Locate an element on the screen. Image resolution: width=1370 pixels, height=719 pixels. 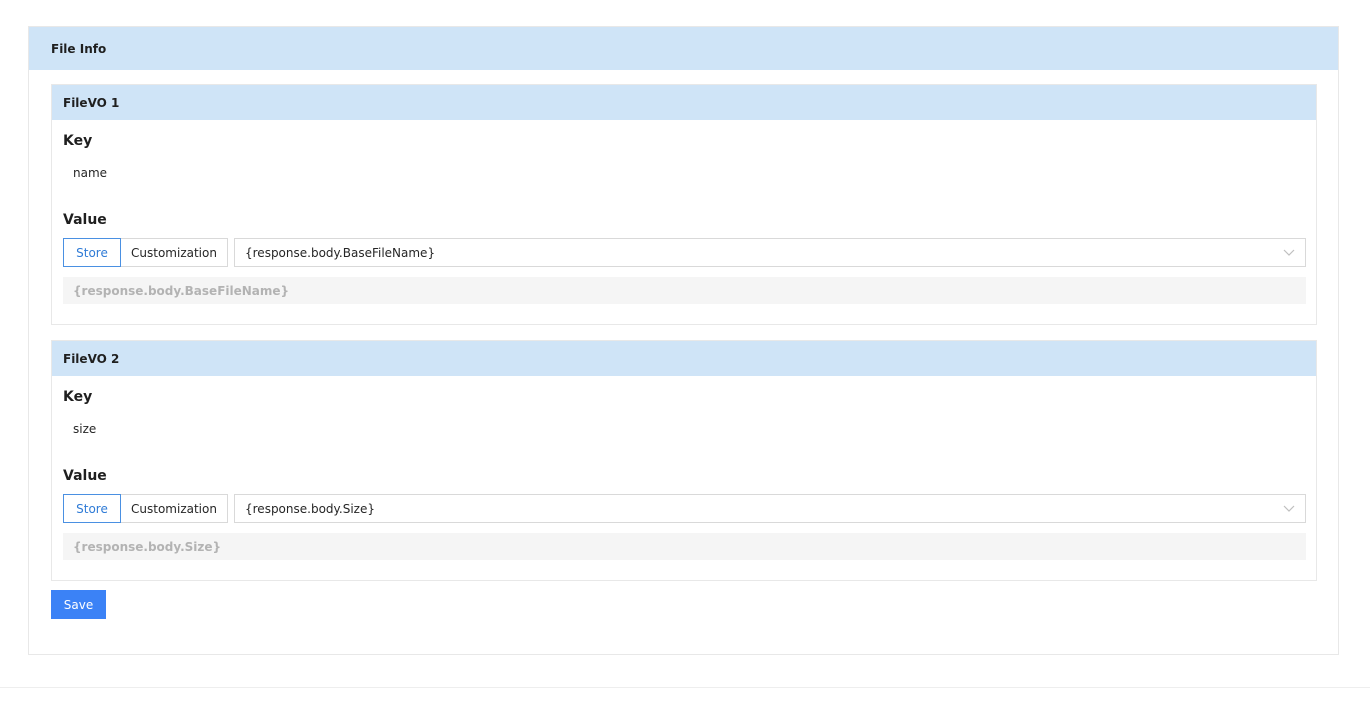
key-value: size is located at coordinates (85, 429).